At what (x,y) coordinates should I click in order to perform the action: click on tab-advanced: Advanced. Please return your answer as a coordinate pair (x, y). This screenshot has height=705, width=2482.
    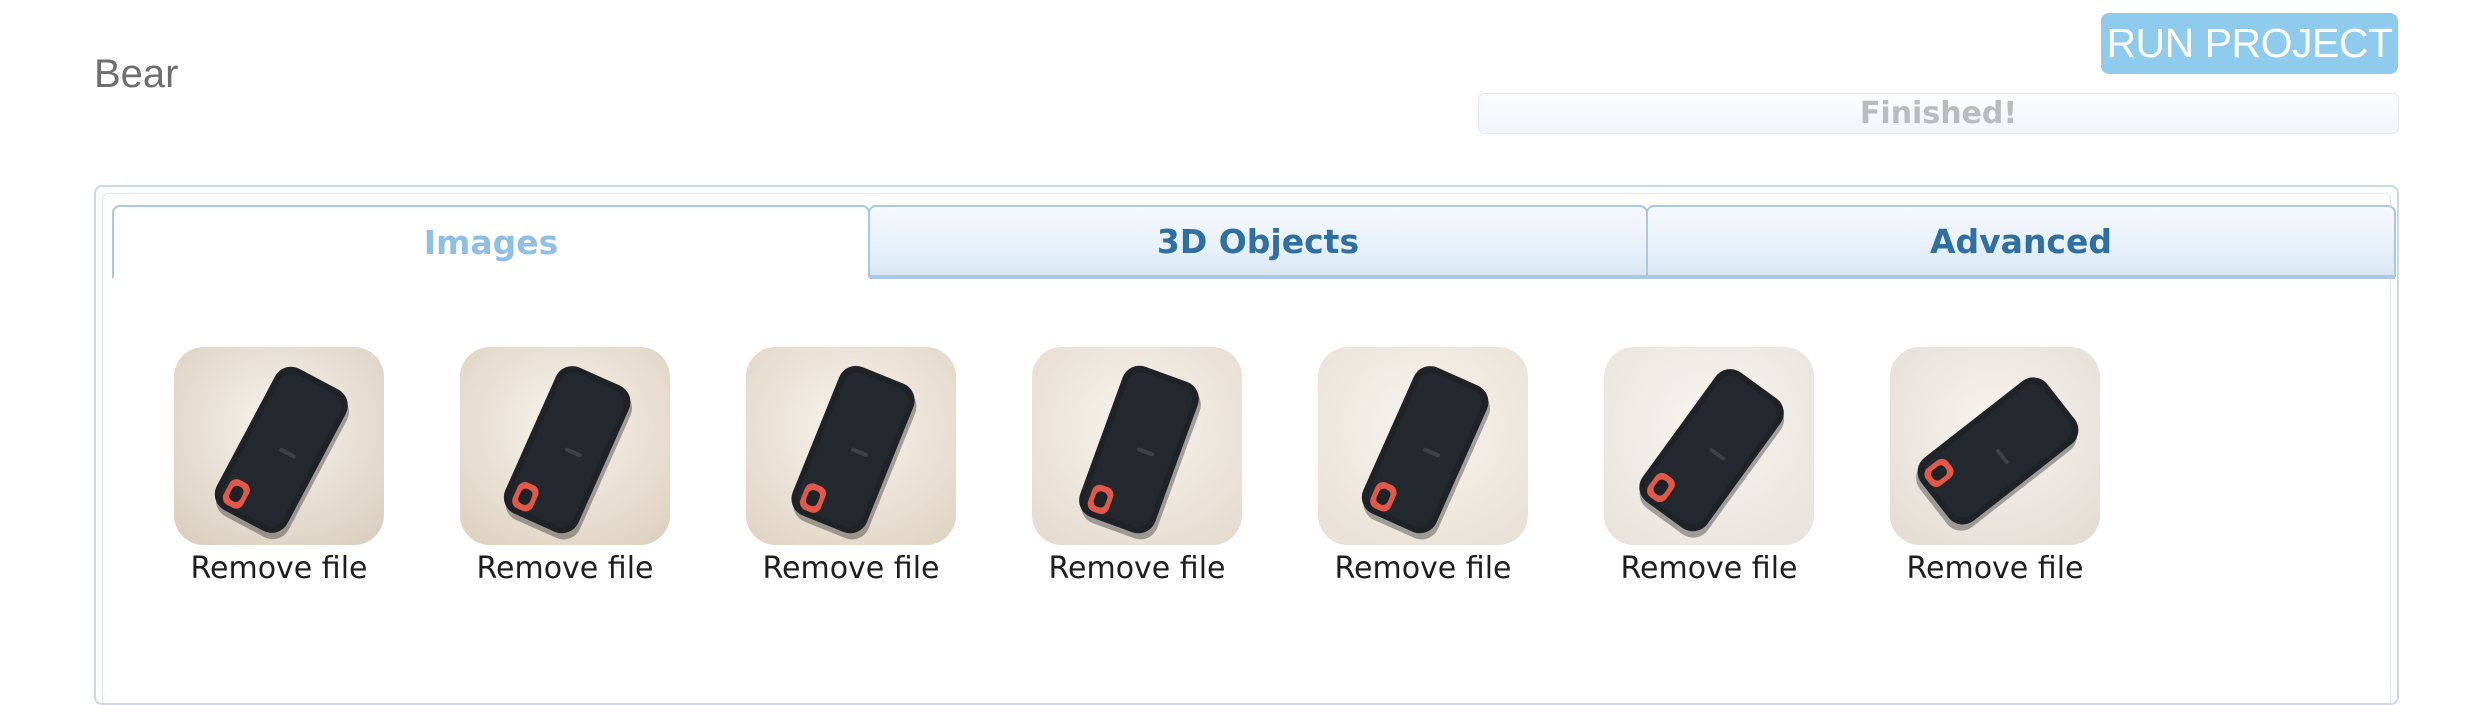
    Looking at the image, I should click on (2021, 241).